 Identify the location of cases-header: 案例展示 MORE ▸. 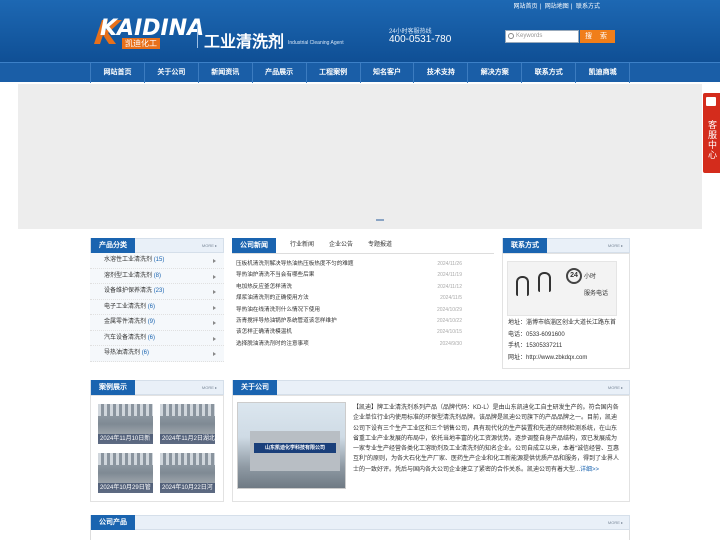
(157, 387).